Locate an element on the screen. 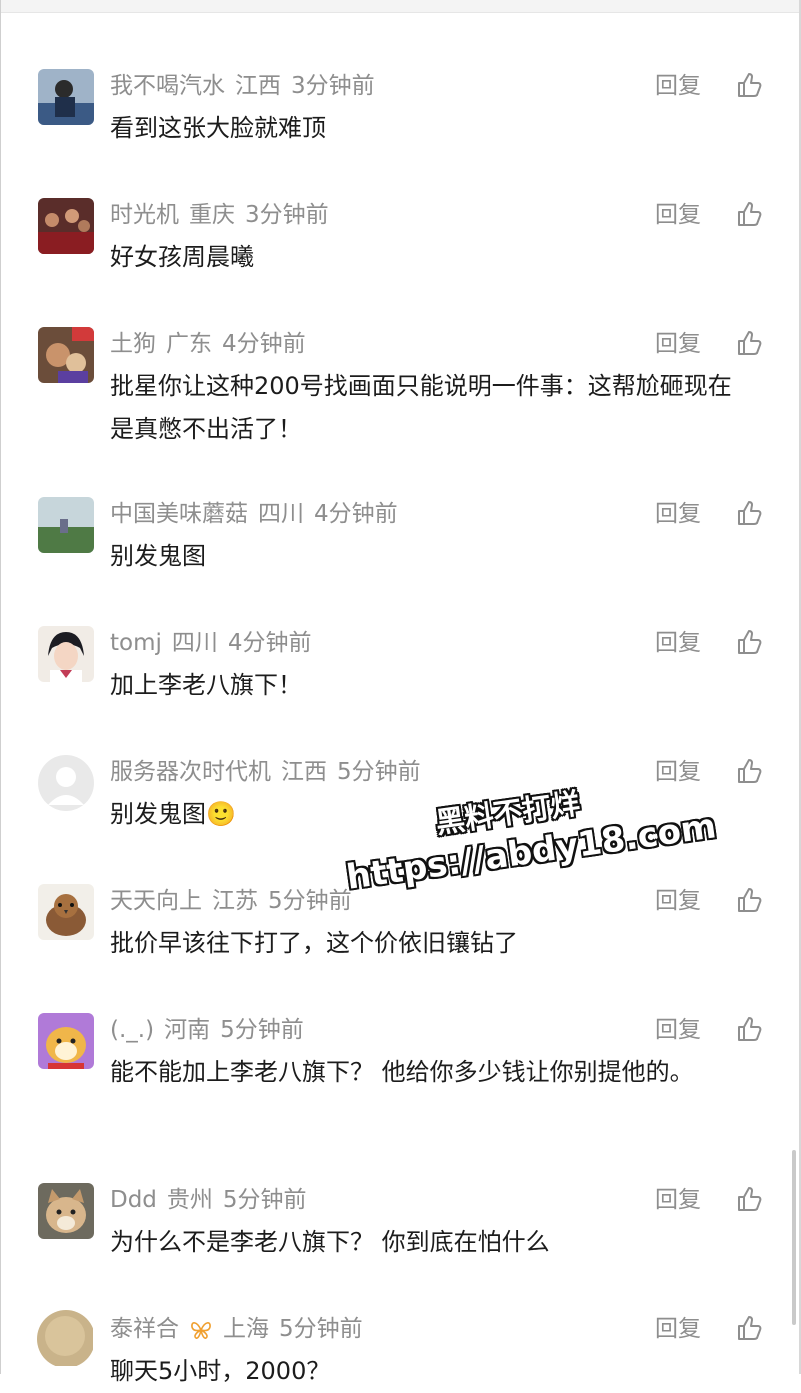 This screenshot has width=801, height=1393. comment-meta: 时光机 重庆 3分钟前 is located at coordinates (224, 215).